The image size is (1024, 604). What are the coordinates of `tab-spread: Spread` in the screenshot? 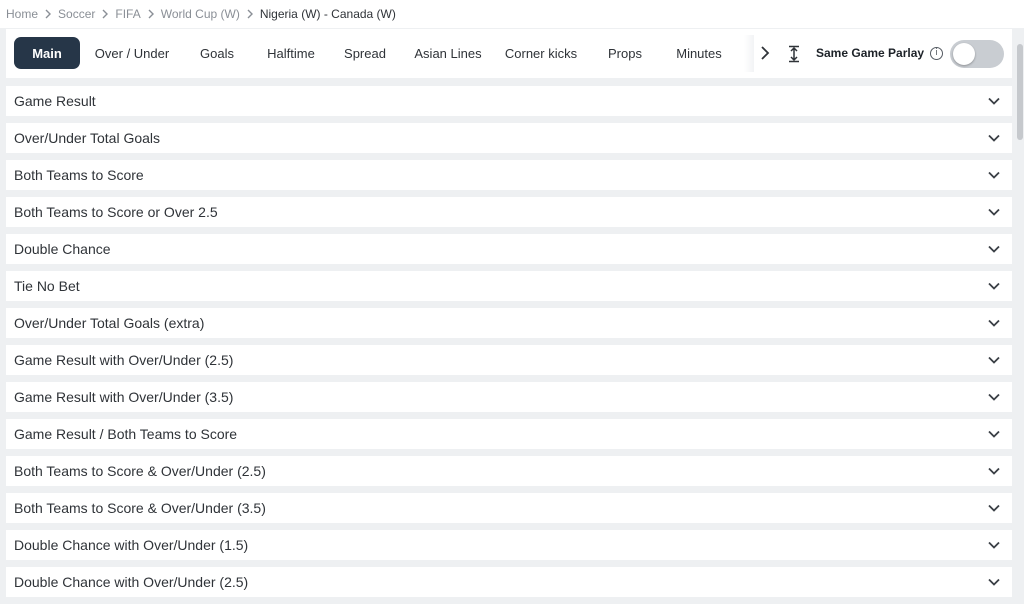 It's located at (365, 53).